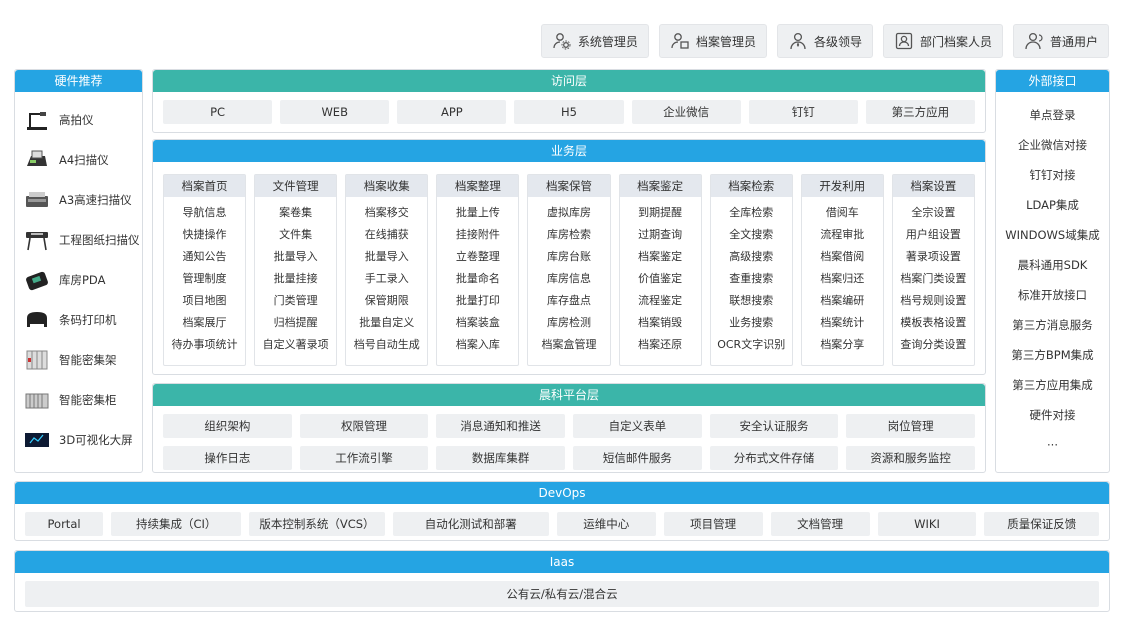 The height and width of the screenshot is (632, 1127). Describe the element at coordinates (364, 458) in the screenshot. I see `platform-service-item: 工作流引擎` at that location.